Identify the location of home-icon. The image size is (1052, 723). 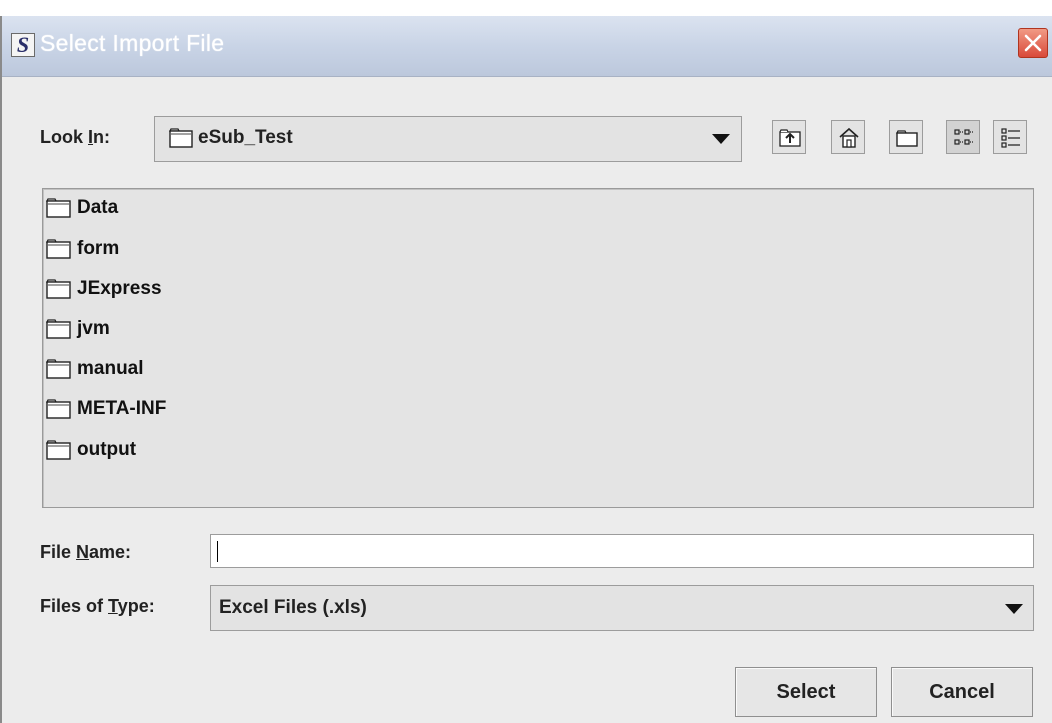
(849, 137).